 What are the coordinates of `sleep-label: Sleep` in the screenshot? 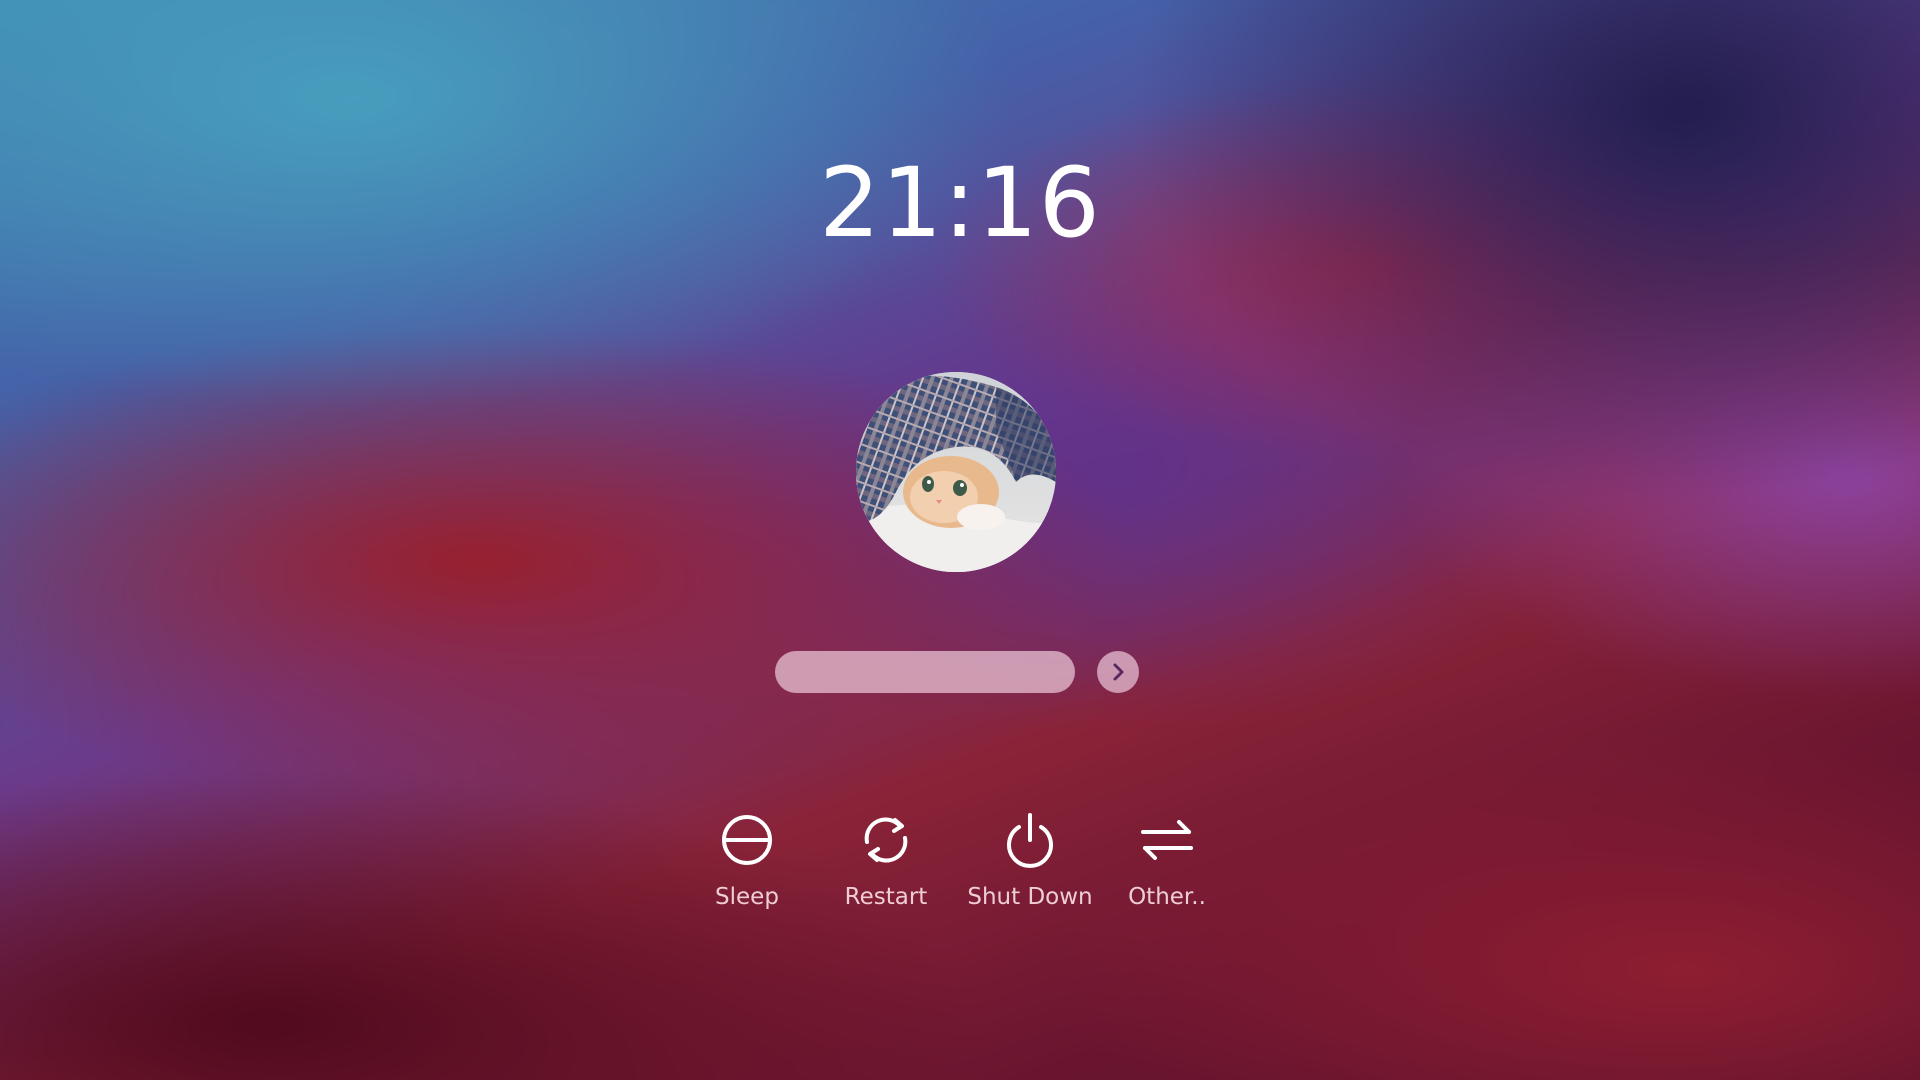 It's located at (747, 897).